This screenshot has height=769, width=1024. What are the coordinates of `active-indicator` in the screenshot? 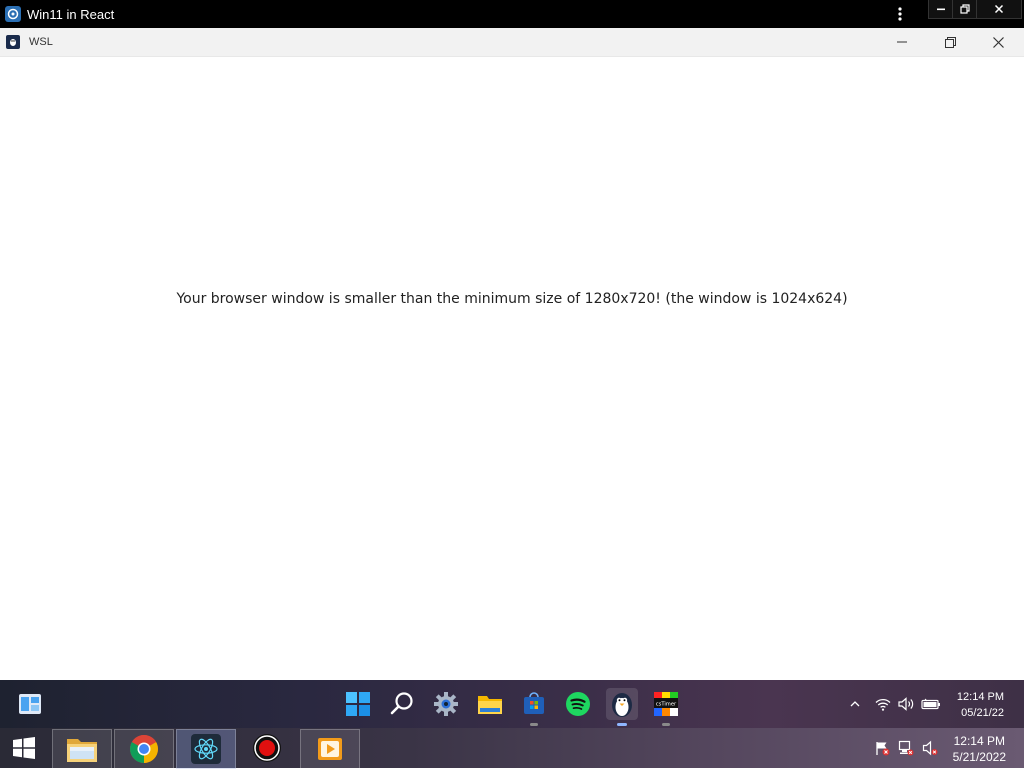 It's located at (622, 724).